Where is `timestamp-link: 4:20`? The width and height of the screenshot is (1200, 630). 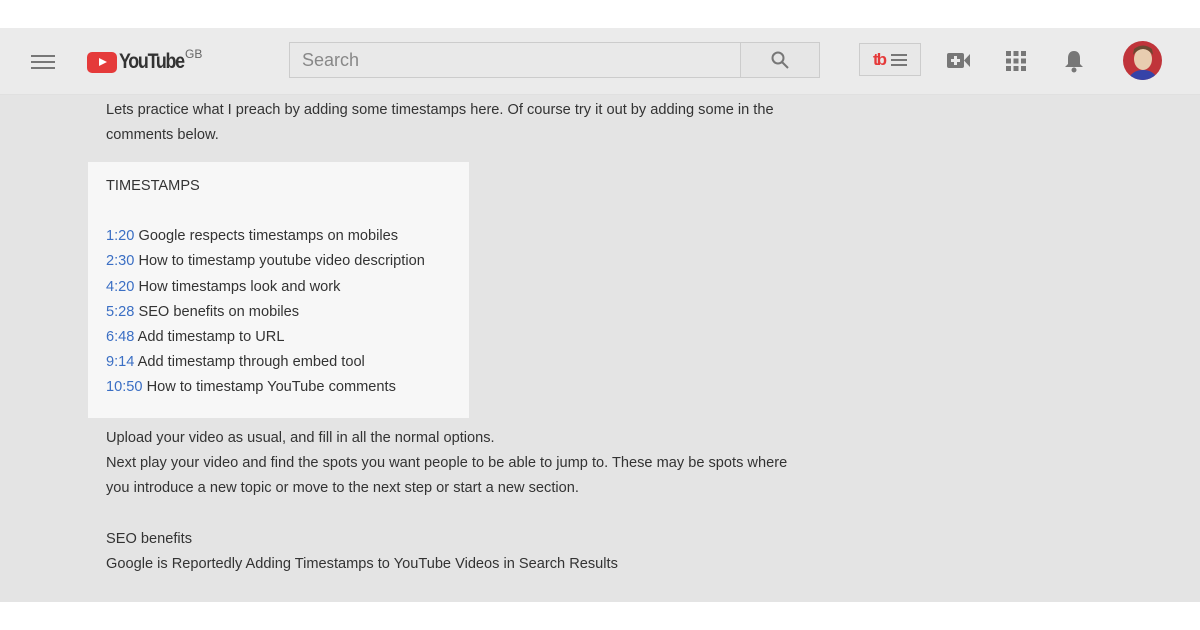
timestamp-link: 4:20 is located at coordinates (120, 287).